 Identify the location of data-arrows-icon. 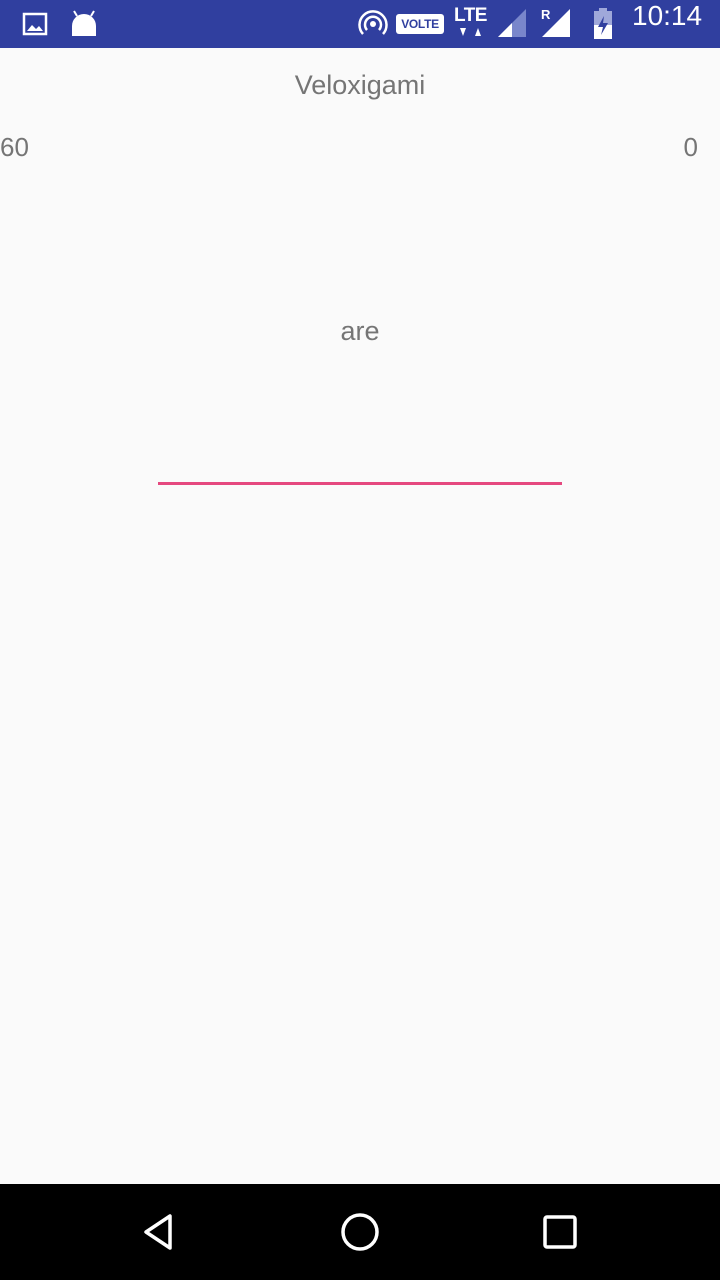
(473, 25).